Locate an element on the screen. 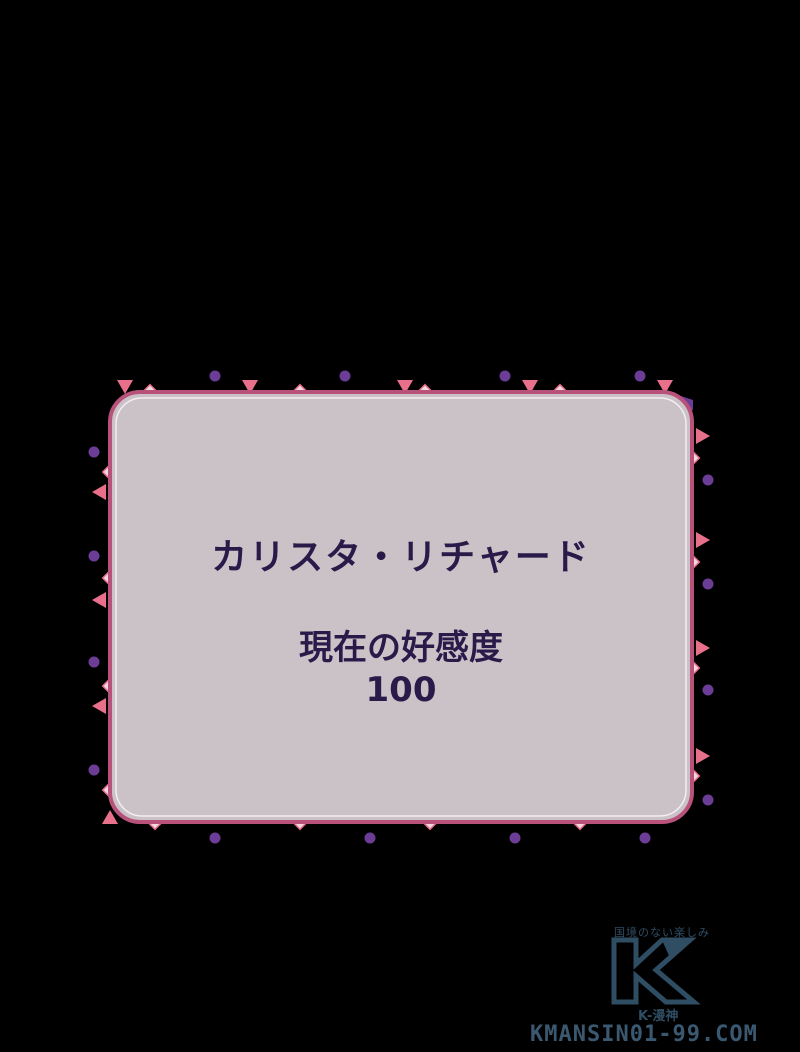 Image resolution: width=800 pixels, height=1052 pixels. watermark-url: KMANSIN01-99.COM is located at coordinates (644, 1034).